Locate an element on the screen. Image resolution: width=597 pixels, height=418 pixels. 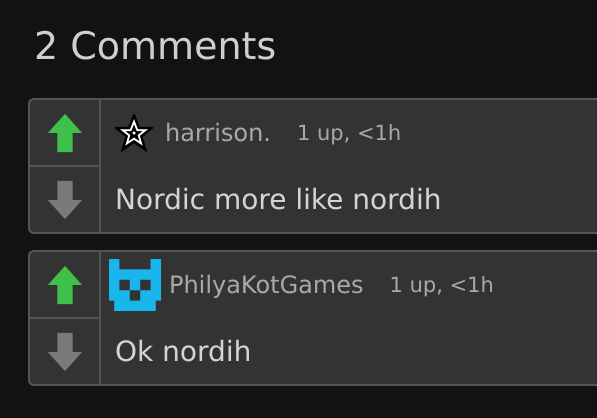
username-link: PhilyaKotGames is located at coordinates (266, 285).